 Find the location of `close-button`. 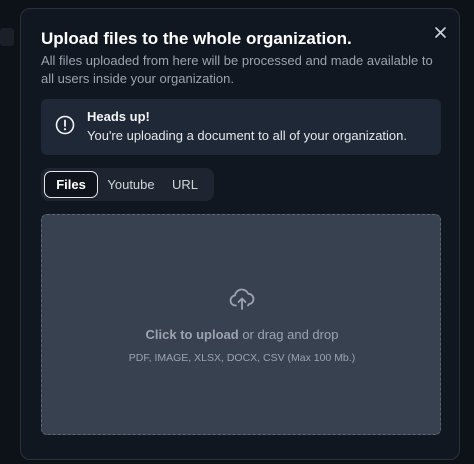

close-button is located at coordinates (440, 32).